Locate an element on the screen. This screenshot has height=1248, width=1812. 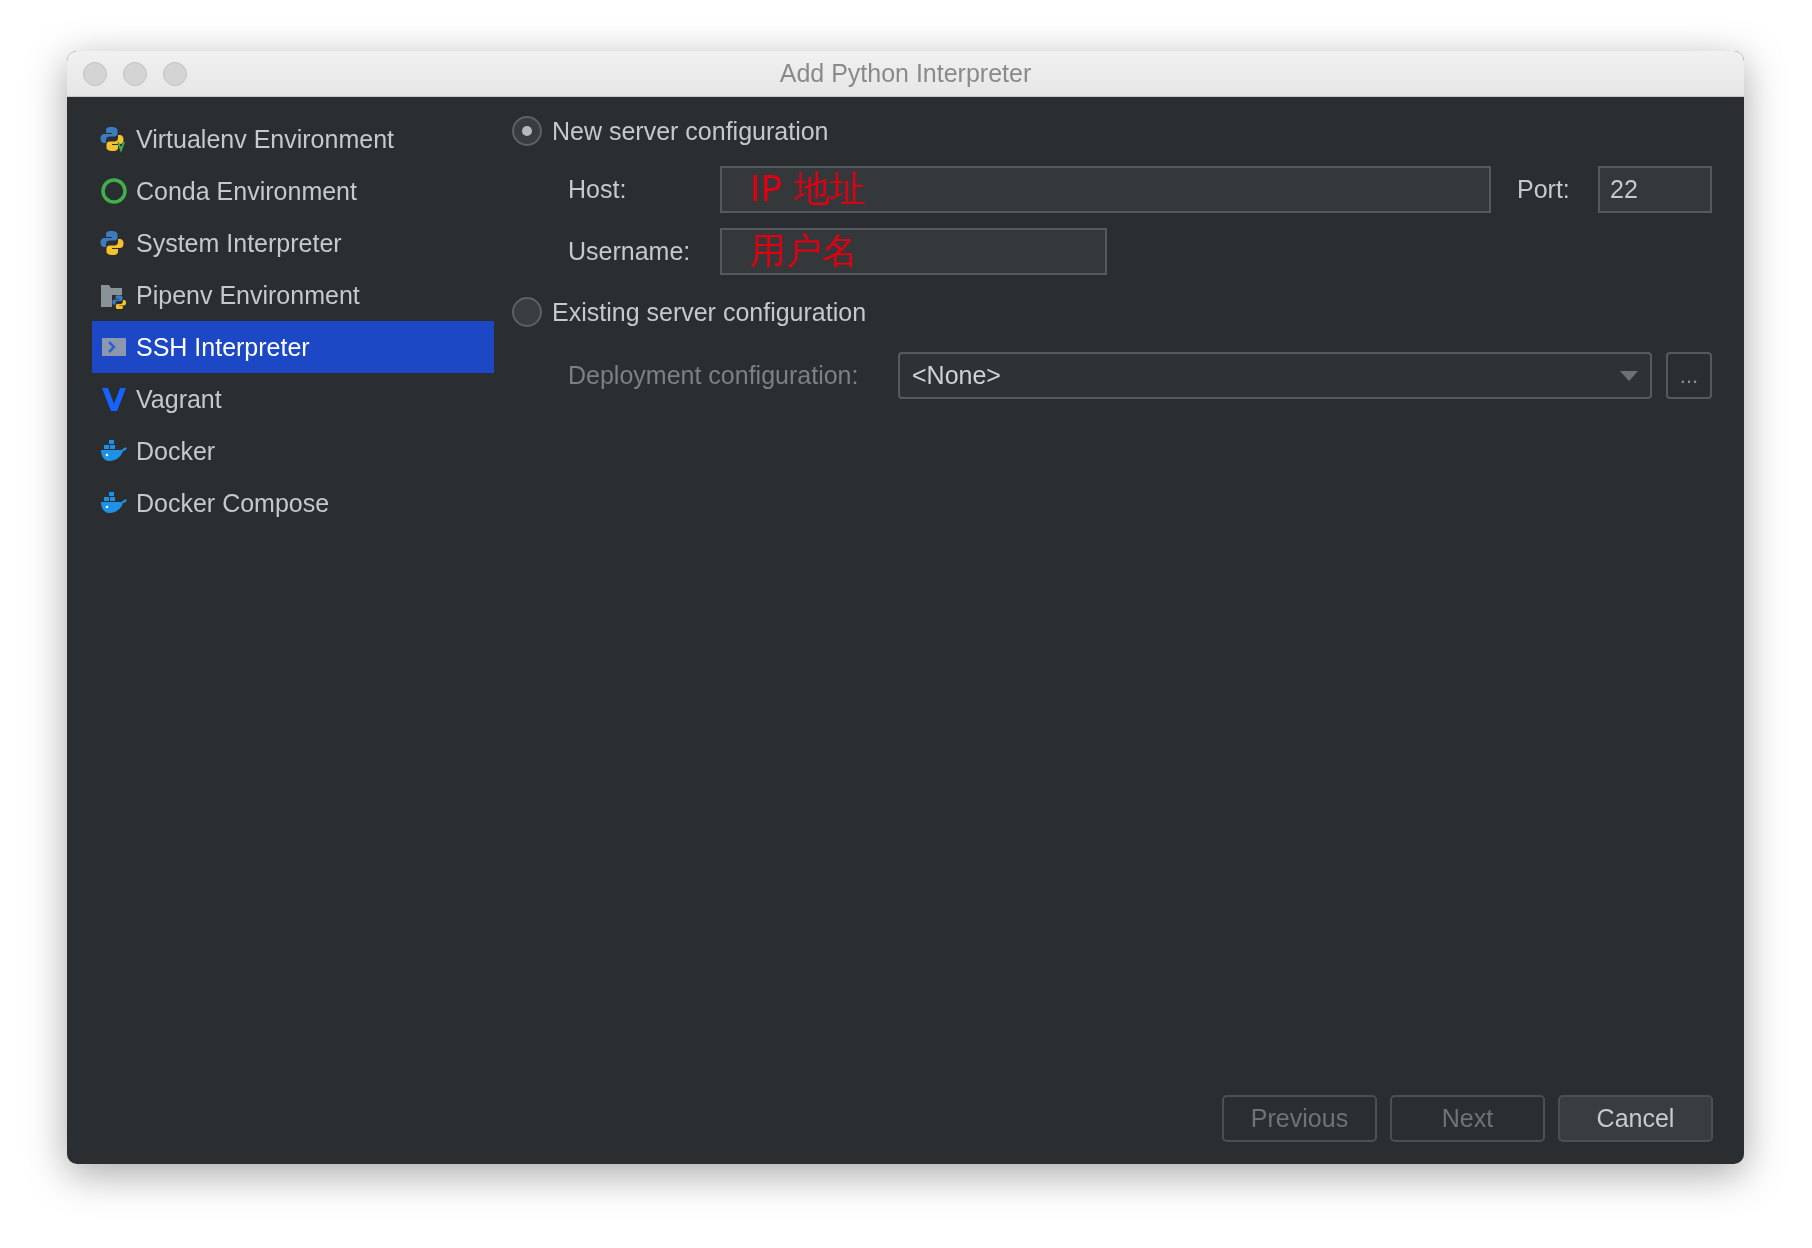
sidebar-item: Docker Compose is located at coordinates (293, 503).